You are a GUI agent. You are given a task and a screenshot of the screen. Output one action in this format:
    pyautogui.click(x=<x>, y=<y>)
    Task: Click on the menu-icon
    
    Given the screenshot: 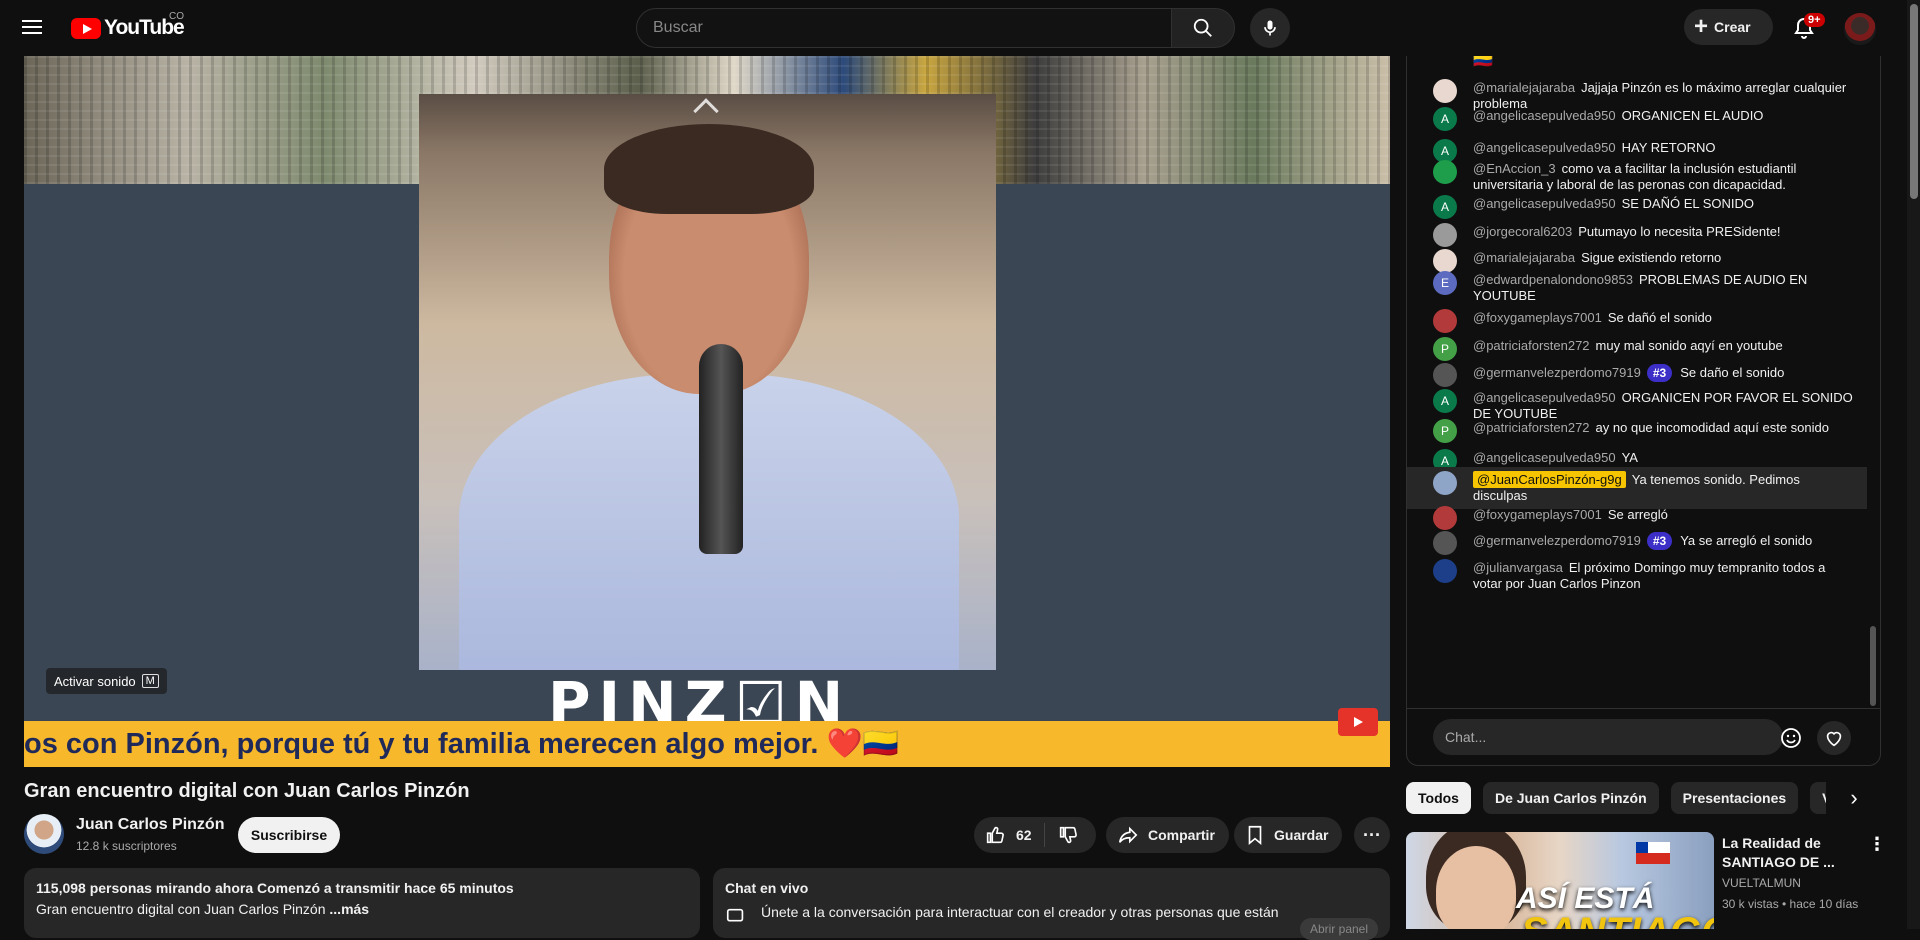 What is the action you would take?
    pyautogui.click(x=32, y=28)
    